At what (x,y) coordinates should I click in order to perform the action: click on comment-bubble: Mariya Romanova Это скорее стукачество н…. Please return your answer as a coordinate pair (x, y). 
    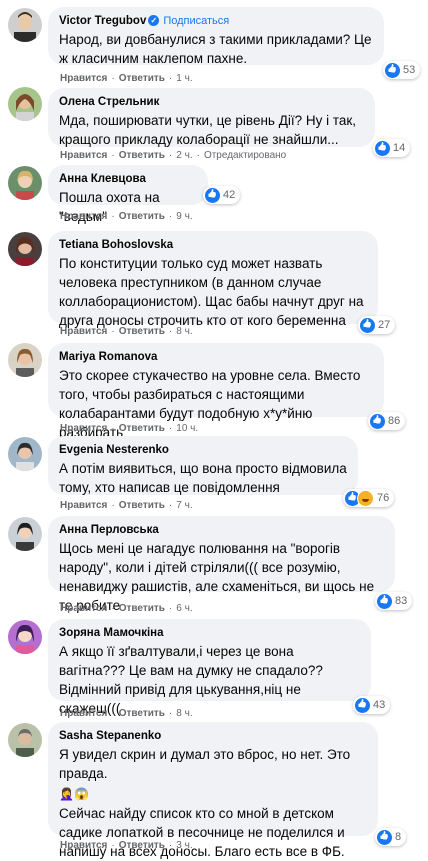
    Looking at the image, I should click on (216, 391).